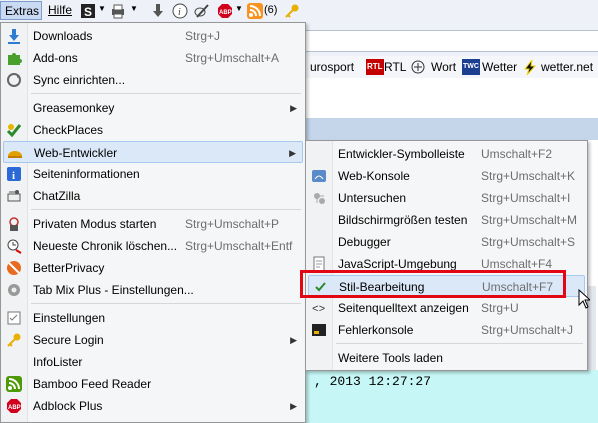 The height and width of the screenshot is (423, 598). I want to click on adblock-toolbar-icon: ABP, so click(225, 11).